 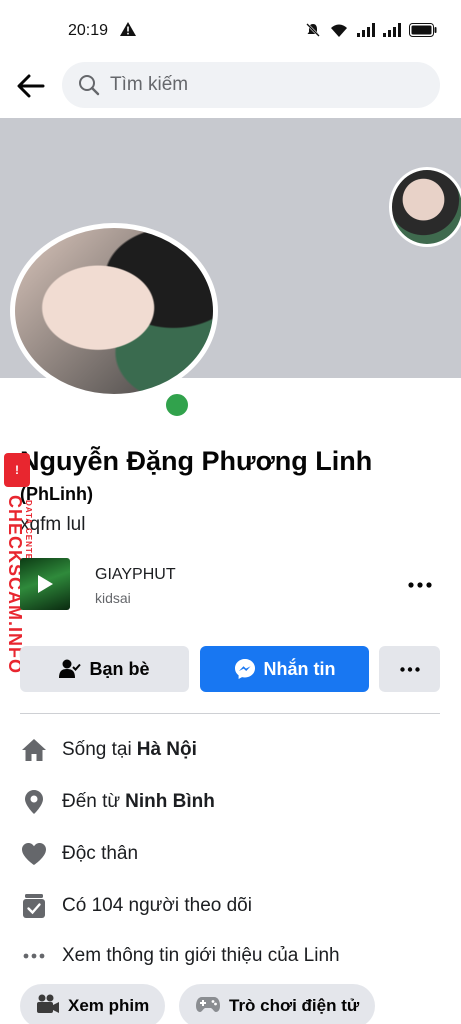 What do you see at coordinates (119, 668) in the screenshot?
I see `friends-label: Bạn bè` at bounding box center [119, 668].